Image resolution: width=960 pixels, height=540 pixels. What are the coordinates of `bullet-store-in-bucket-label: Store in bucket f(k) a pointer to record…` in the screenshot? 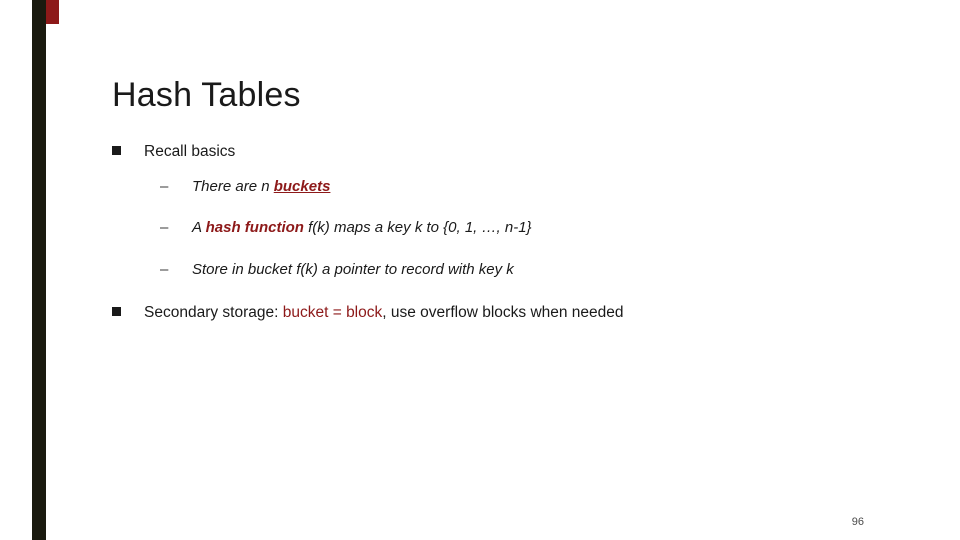 It's located at (353, 269).